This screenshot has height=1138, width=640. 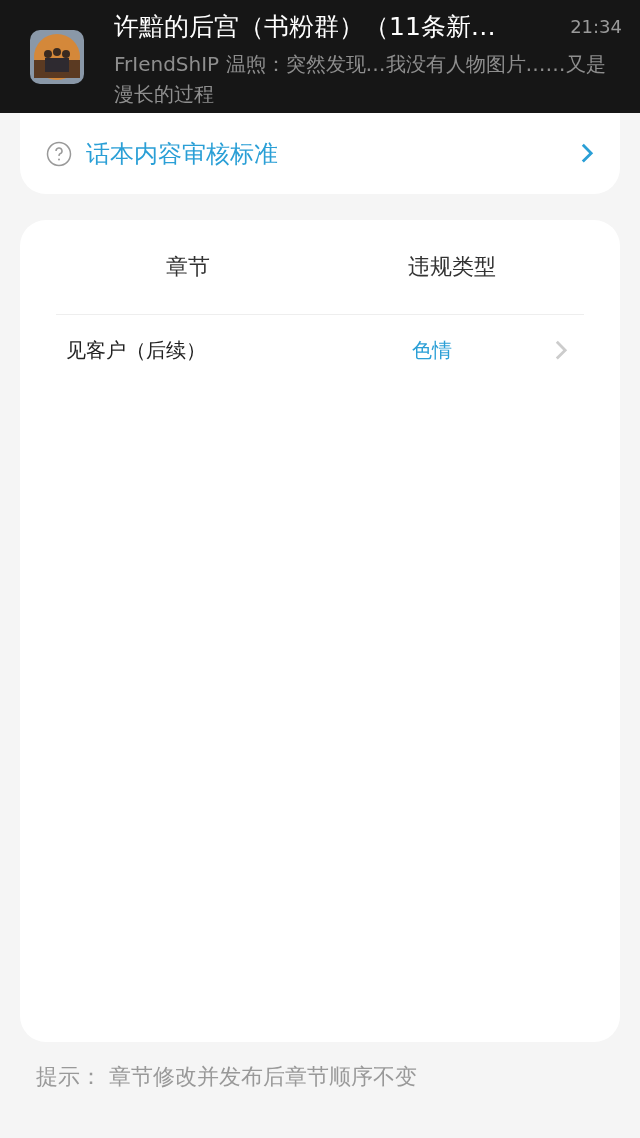 What do you see at coordinates (59, 153) in the screenshot?
I see `help-icon` at bounding box center [59, 153].